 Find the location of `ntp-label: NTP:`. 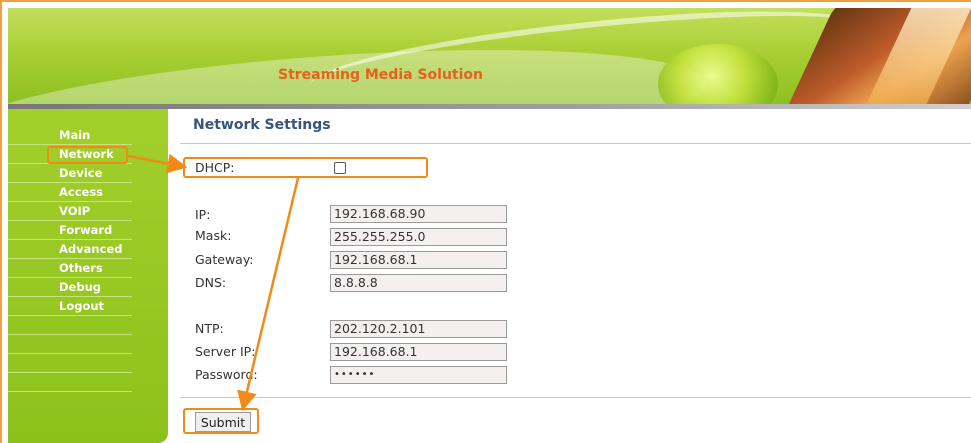

ntp-label: NTP: is located at coordinates (209, 328).